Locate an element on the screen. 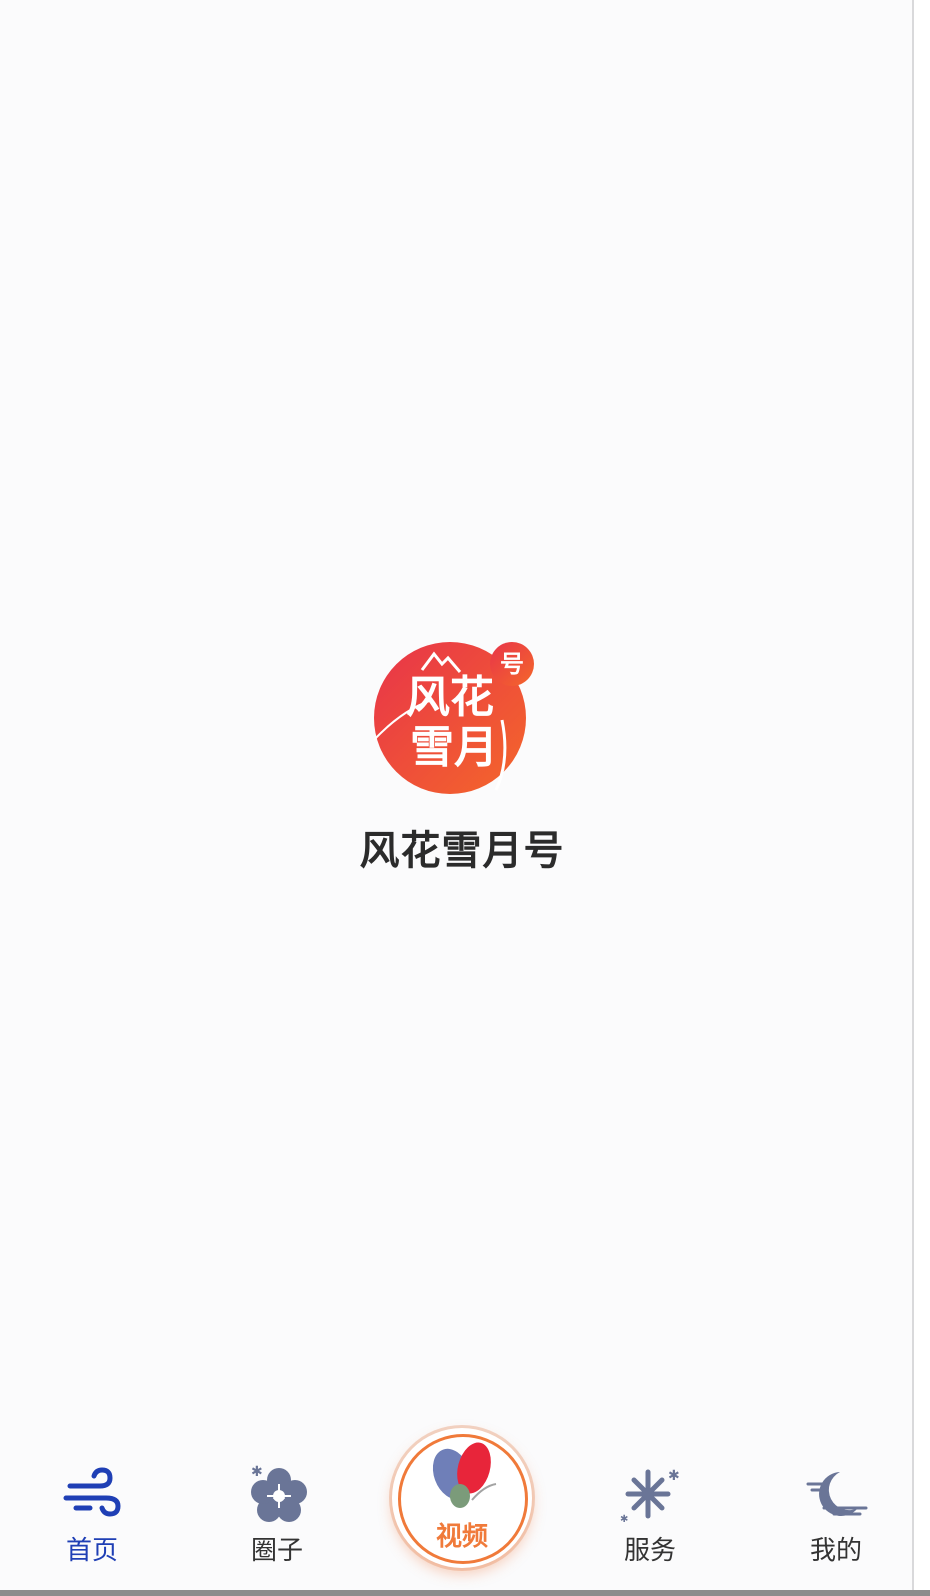  tab-home: 首页 is located at coordinates (92, 1519).